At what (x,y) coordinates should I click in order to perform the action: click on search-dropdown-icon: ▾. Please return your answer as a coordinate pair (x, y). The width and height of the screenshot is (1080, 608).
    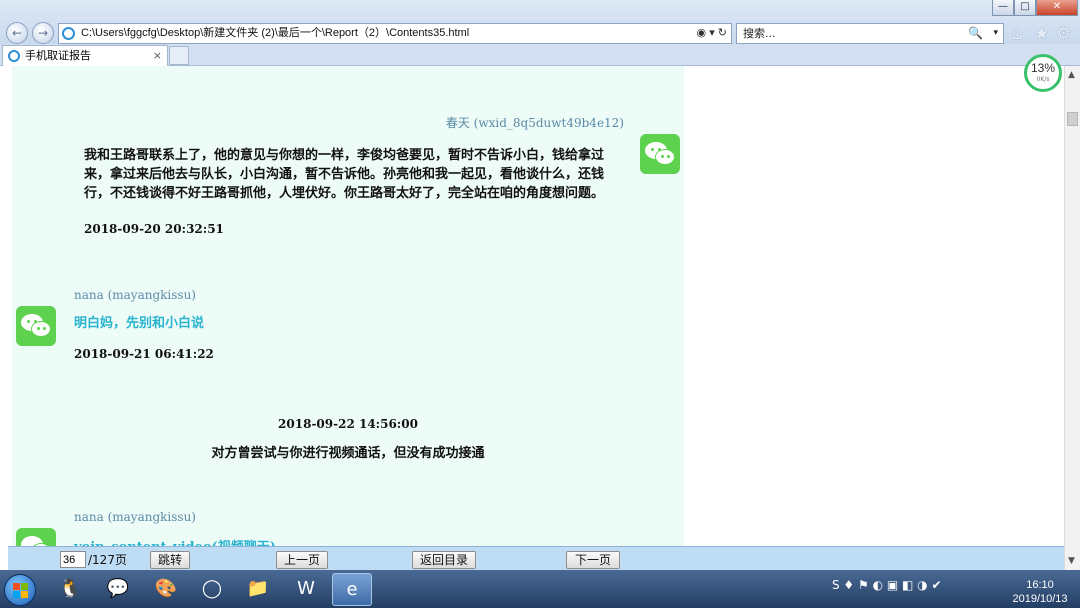
    Looking at the image, I should click on (995, 33).